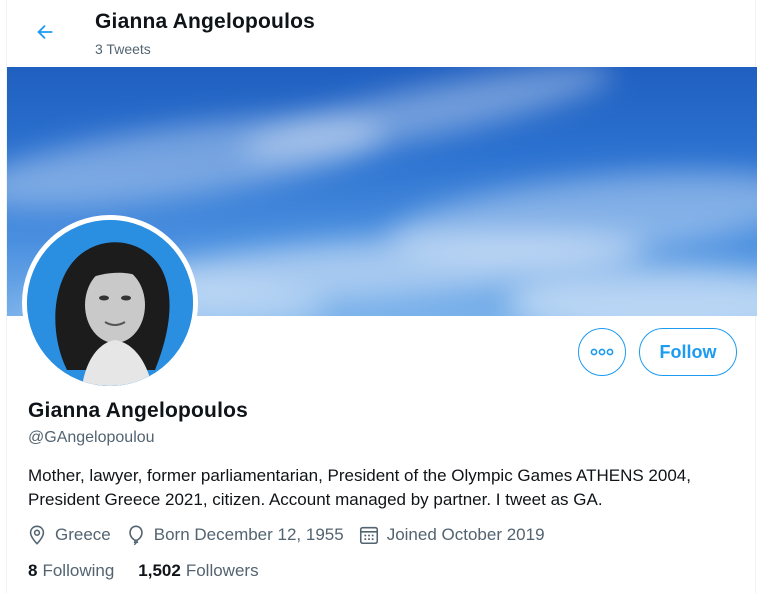 This screenshot has width=761, height=593. I want to click on profile-photo, so click(110, 303).